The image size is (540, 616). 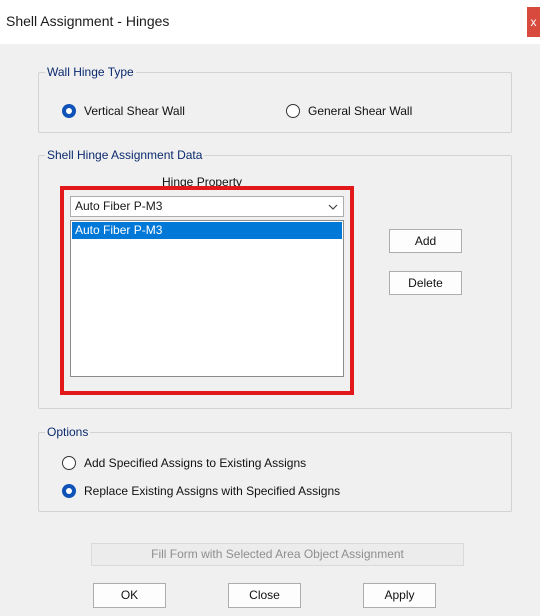 What do you see at coordinates (275, 99) in the screenshot?
I see `wall-hinge-type-group: Wall Hinge Type` at bounding box center [275, 99].